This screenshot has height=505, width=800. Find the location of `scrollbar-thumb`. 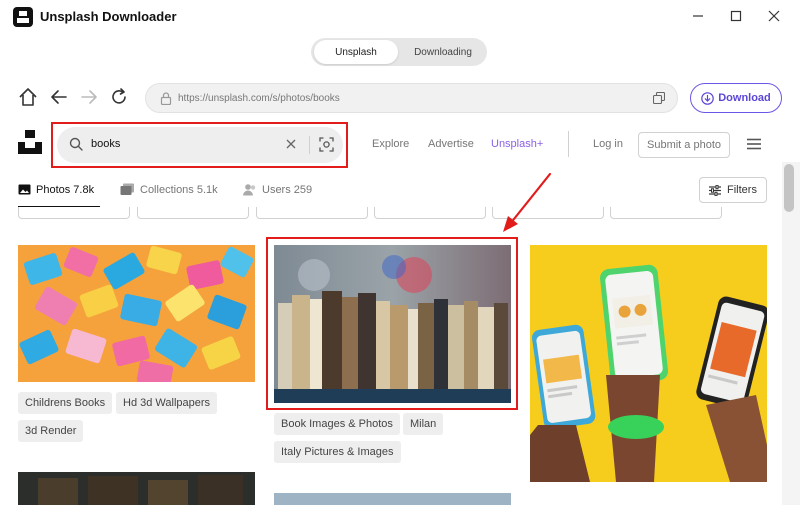

scrollbar-thumb is located at coordinates (789, 188).